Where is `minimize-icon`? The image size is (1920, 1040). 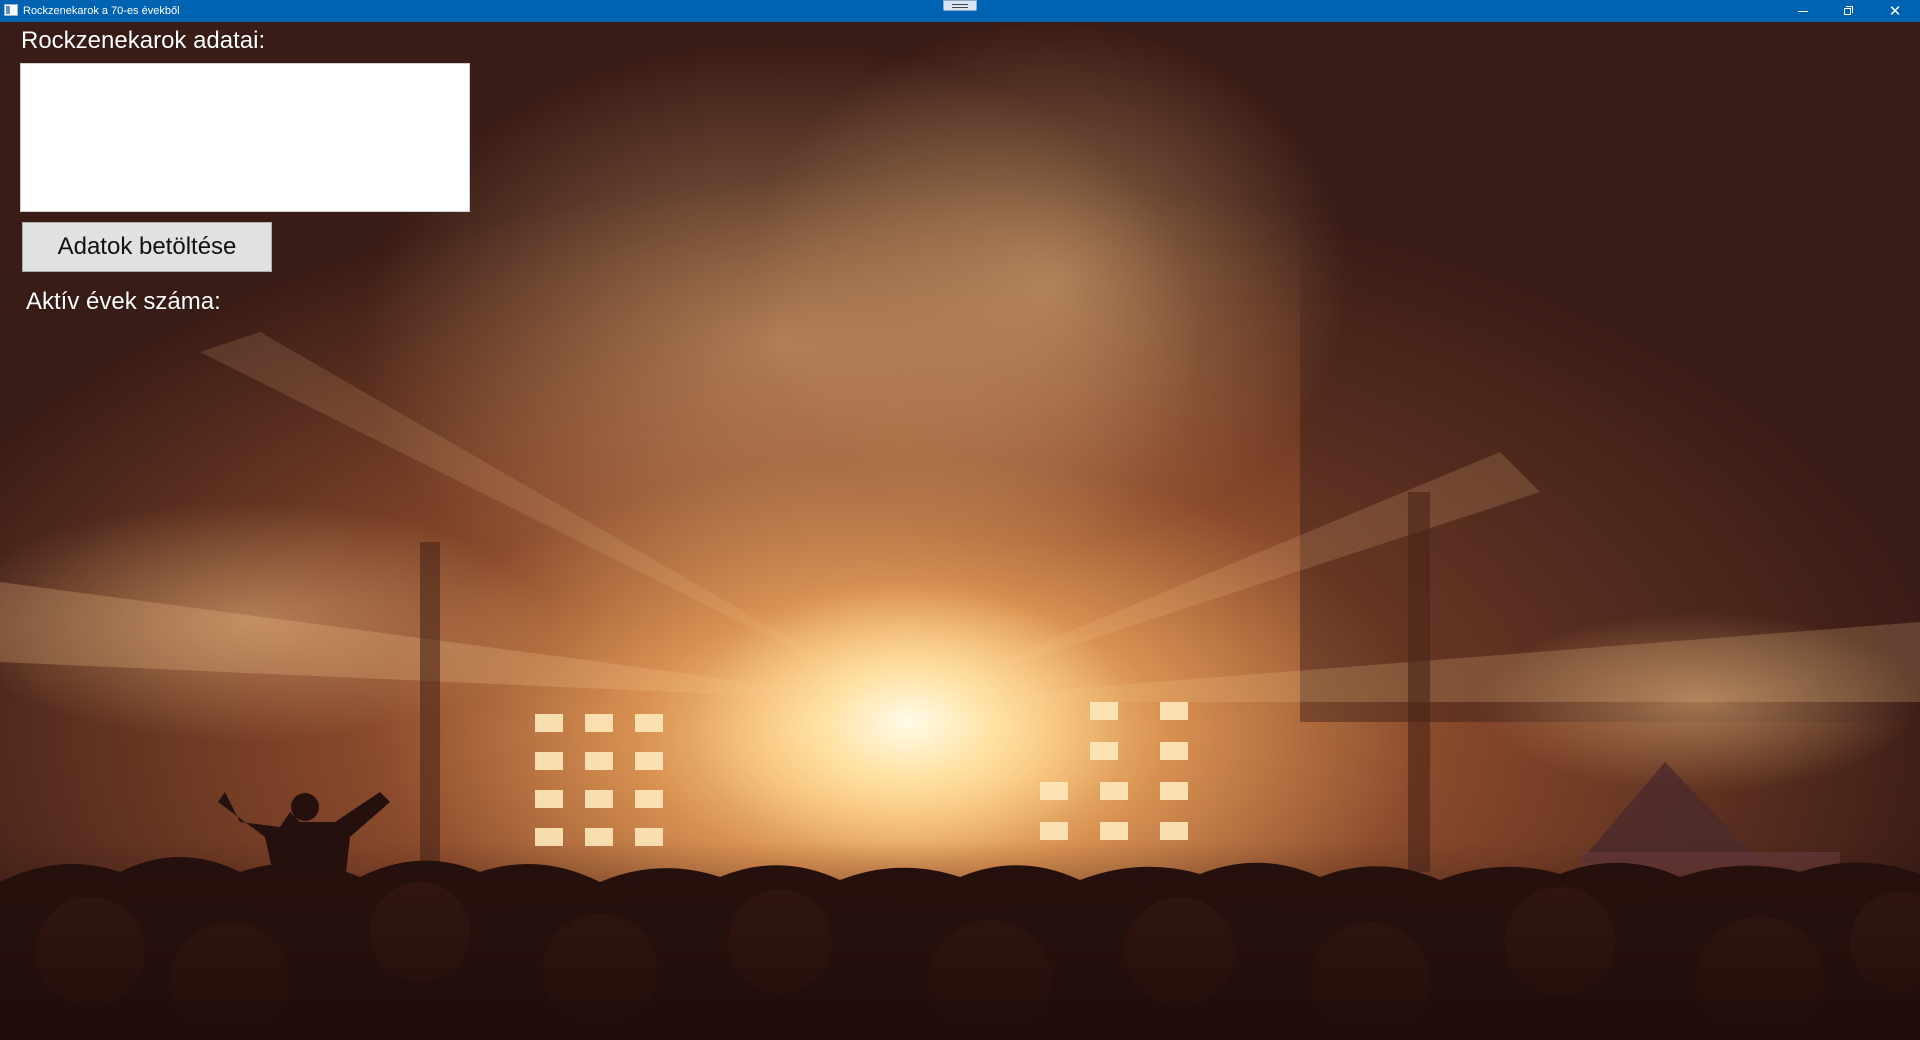
minimize-icon is located at coordinates (1803, 11).